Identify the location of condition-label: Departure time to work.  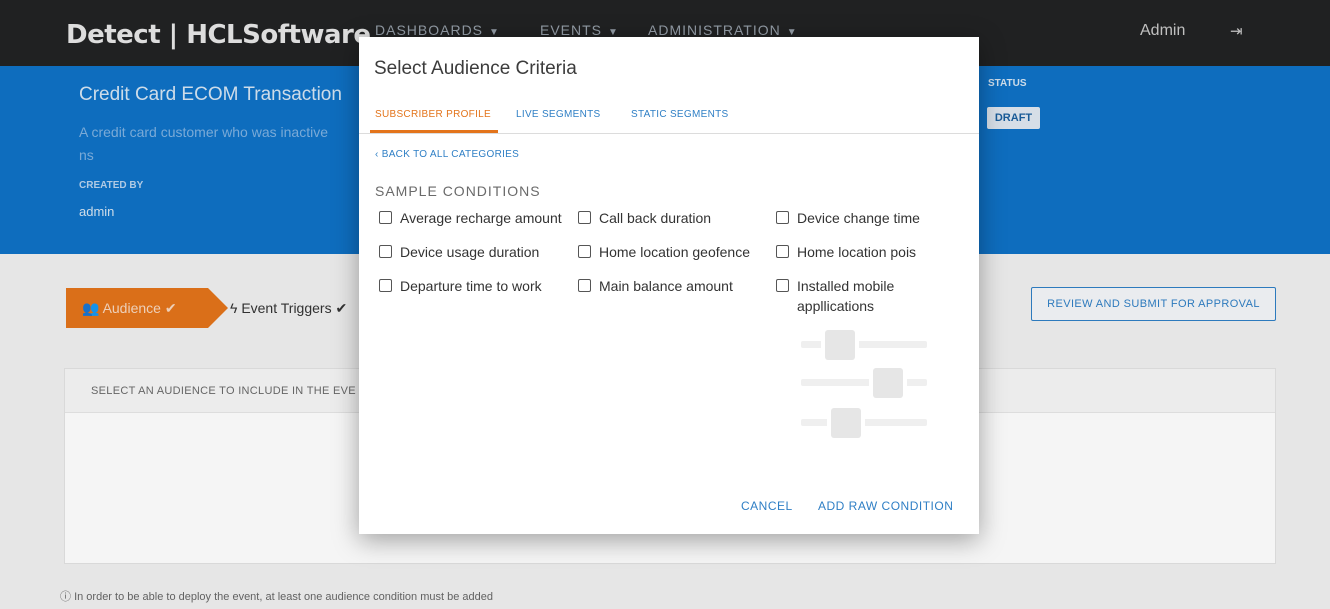
(471, 286).